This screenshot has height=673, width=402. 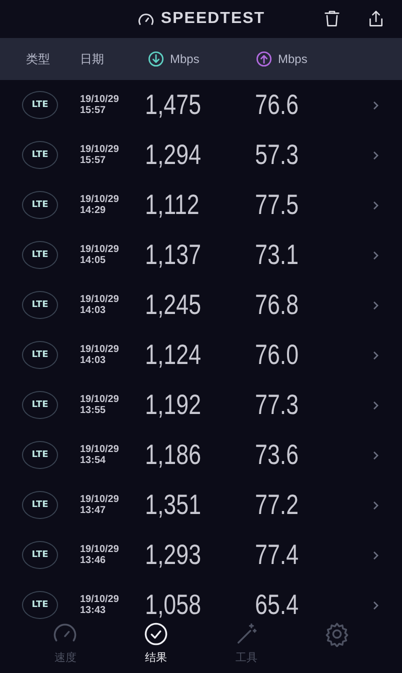 What do you see at coordinates (172, 205) in the screenshot?
I see `download-speed: 1,112` at bounding box center [172, 205].